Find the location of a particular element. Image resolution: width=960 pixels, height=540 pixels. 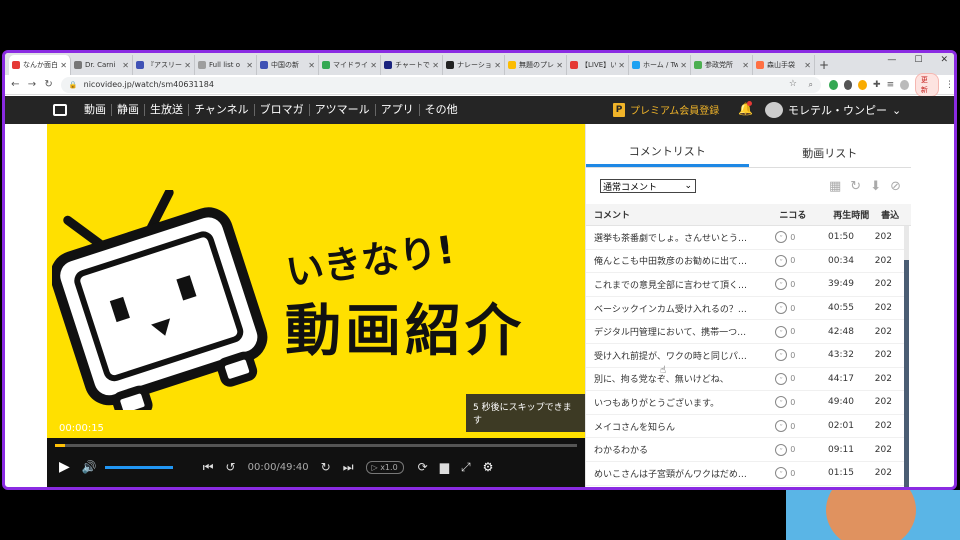

download-icon: ⬇ is located at coordinates (875, 186).